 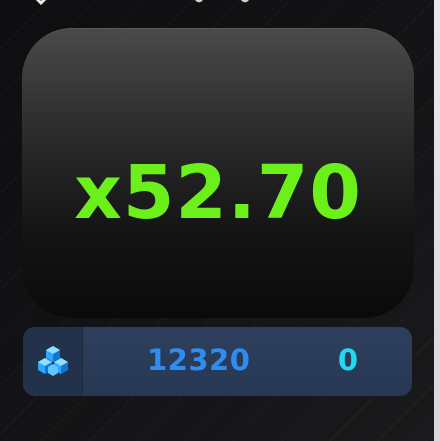 I want to click on multiplier-value: x52.70, so click(x=218, y=193).